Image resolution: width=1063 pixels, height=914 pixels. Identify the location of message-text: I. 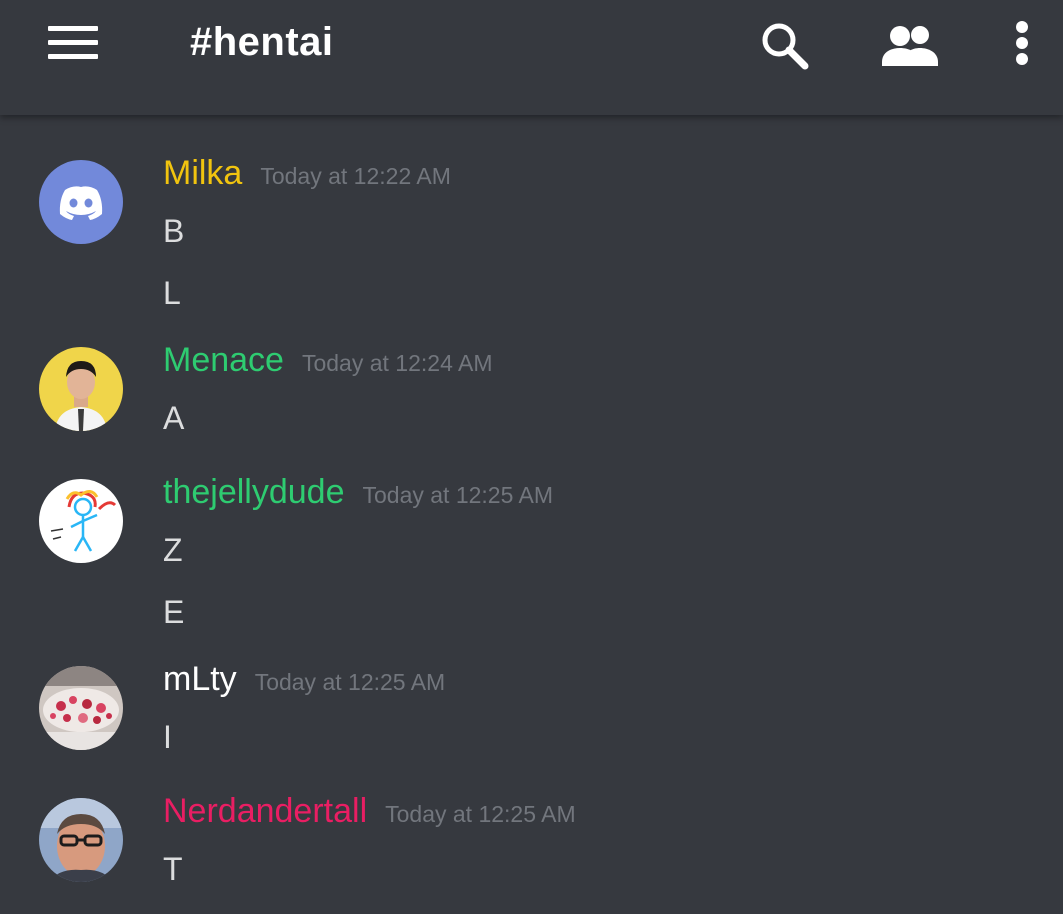
(167, 737).